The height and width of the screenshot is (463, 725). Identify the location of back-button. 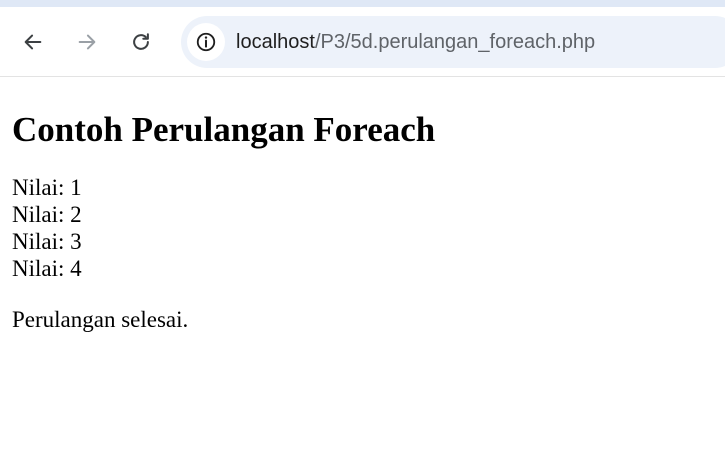
(33, 42).